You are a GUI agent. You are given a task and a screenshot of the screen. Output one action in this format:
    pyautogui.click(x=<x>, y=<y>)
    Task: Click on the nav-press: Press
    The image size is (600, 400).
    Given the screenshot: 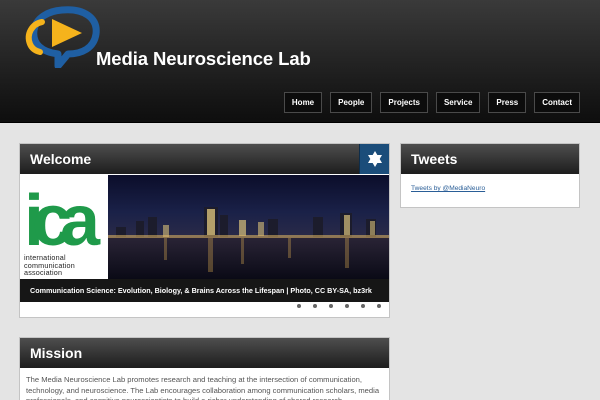 What is the action you would take?
    pyautogui.click(x=507, y=102)
    